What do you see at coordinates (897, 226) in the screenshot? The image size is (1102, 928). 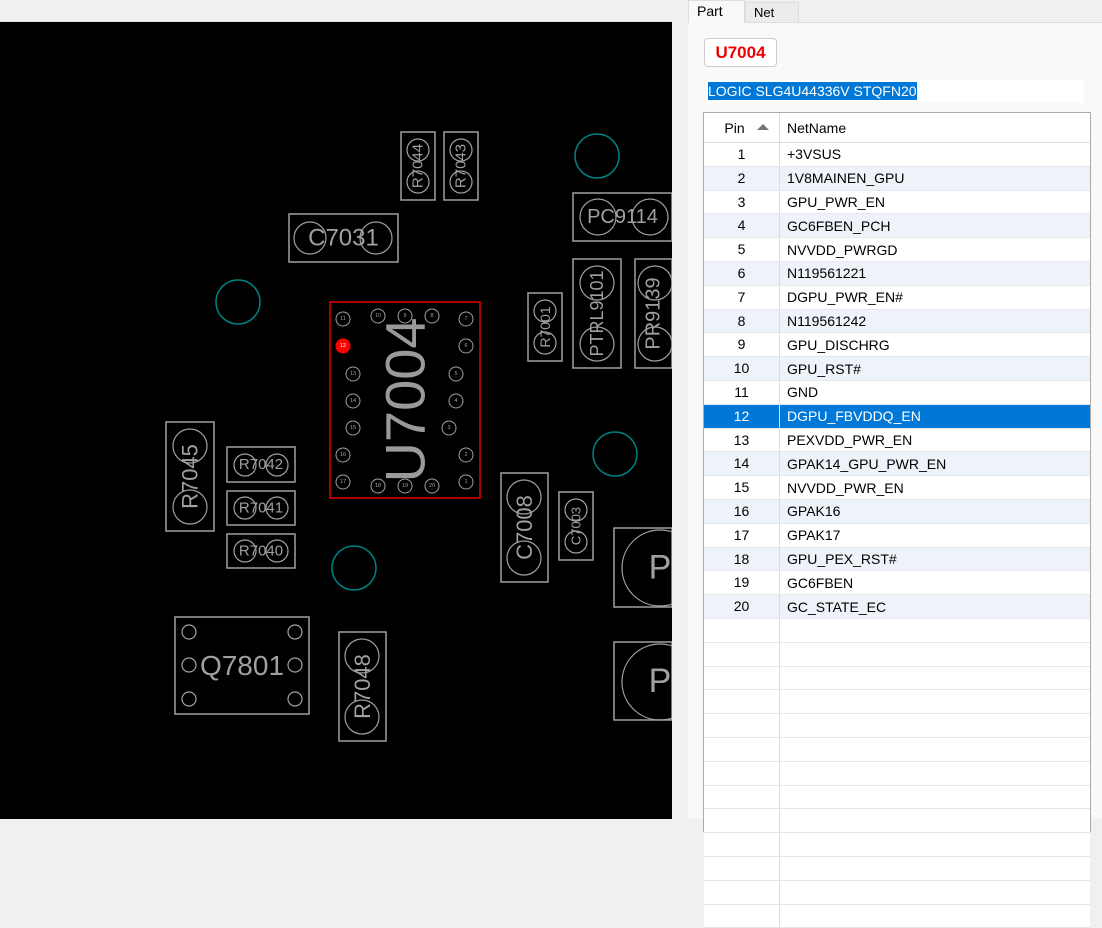 I see `table-row: 4GC6FBEN_PCH` at bounding box center [897, 226].